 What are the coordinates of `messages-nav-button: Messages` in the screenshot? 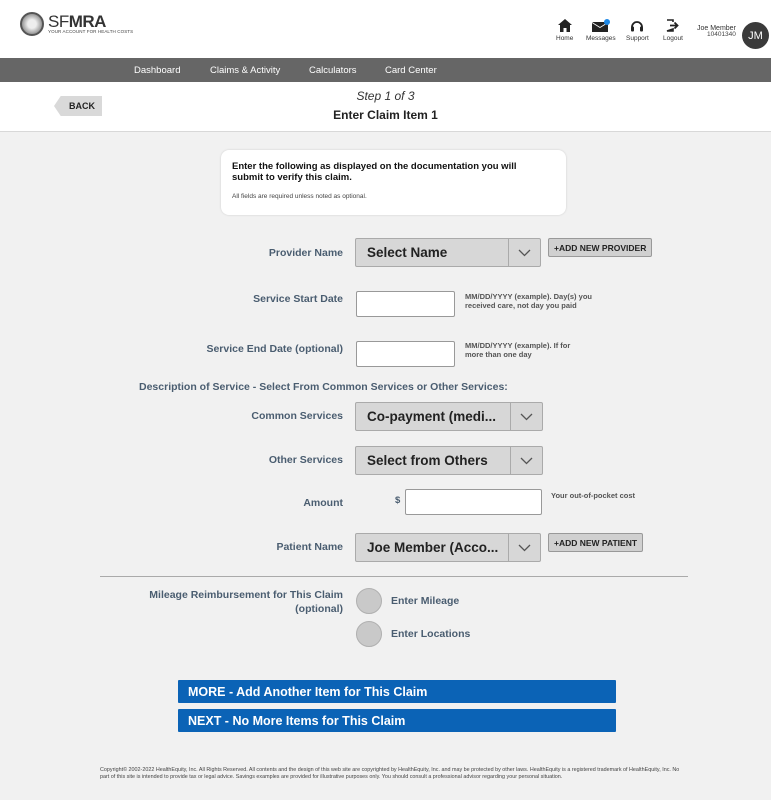 It's located at (601, 29).